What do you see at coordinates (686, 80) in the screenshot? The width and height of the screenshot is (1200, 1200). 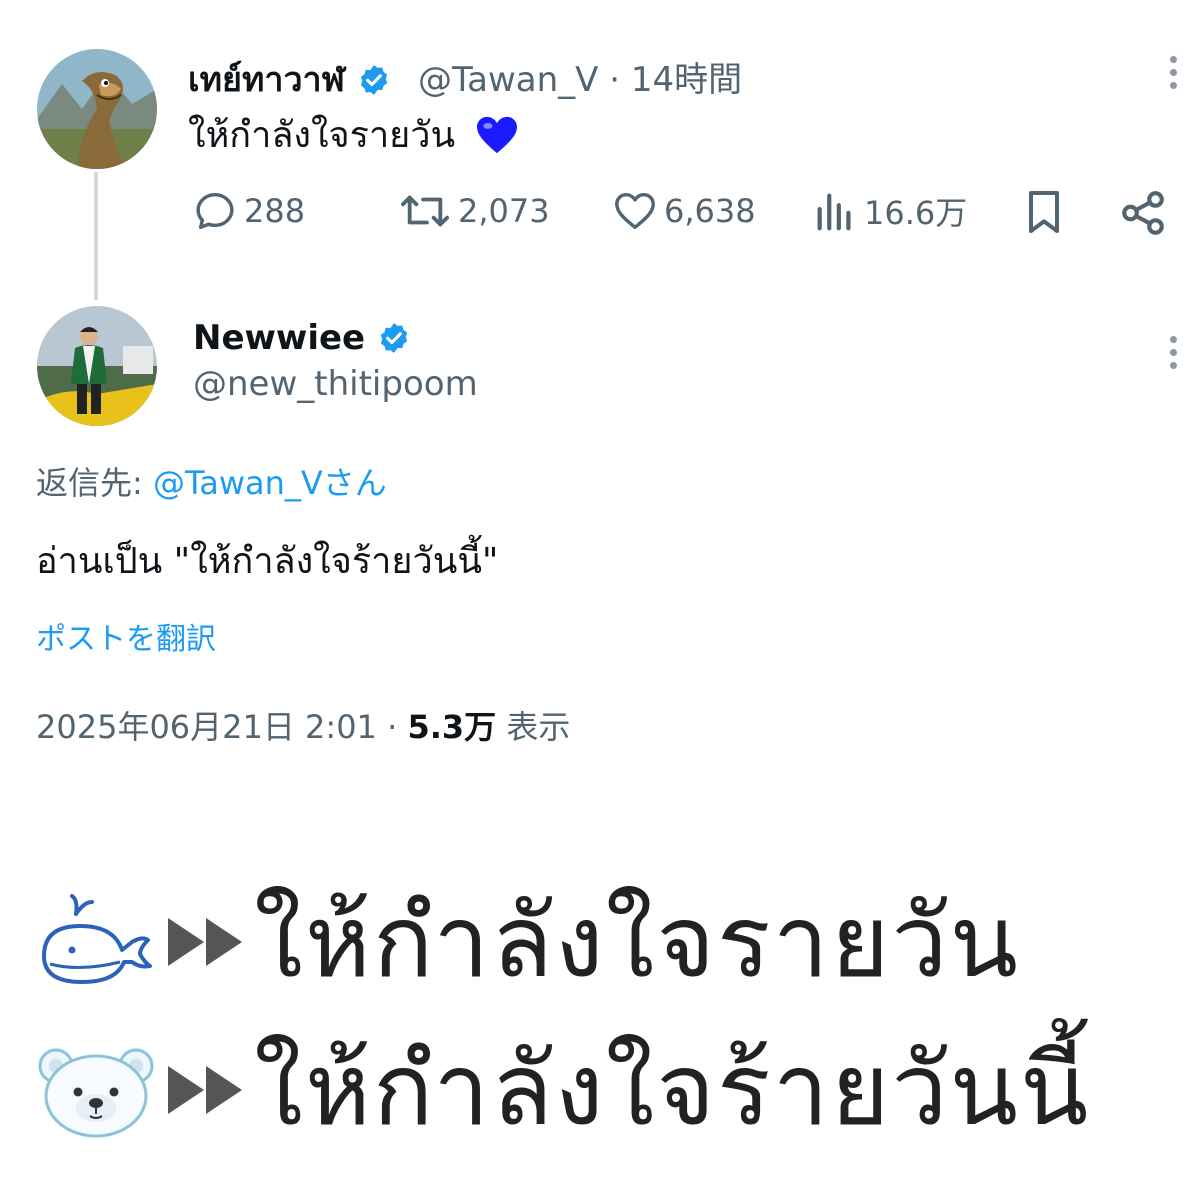 I see `tweet1-time: 14時間` at bounding box center [686, 80].